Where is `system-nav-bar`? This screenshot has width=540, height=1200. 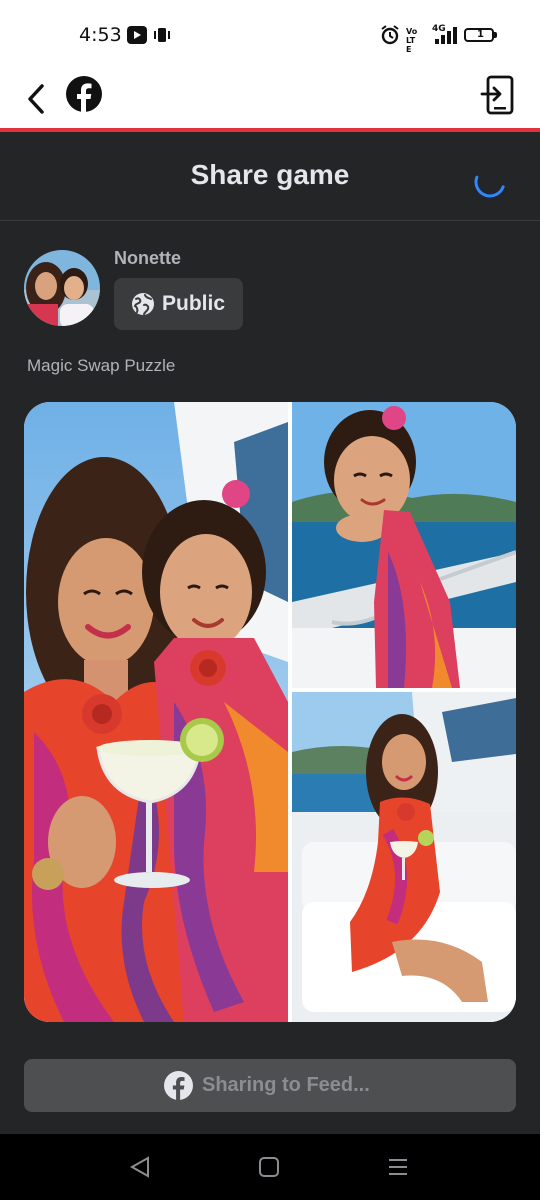
system-nav-bar is located at coordinates (270, 1167).